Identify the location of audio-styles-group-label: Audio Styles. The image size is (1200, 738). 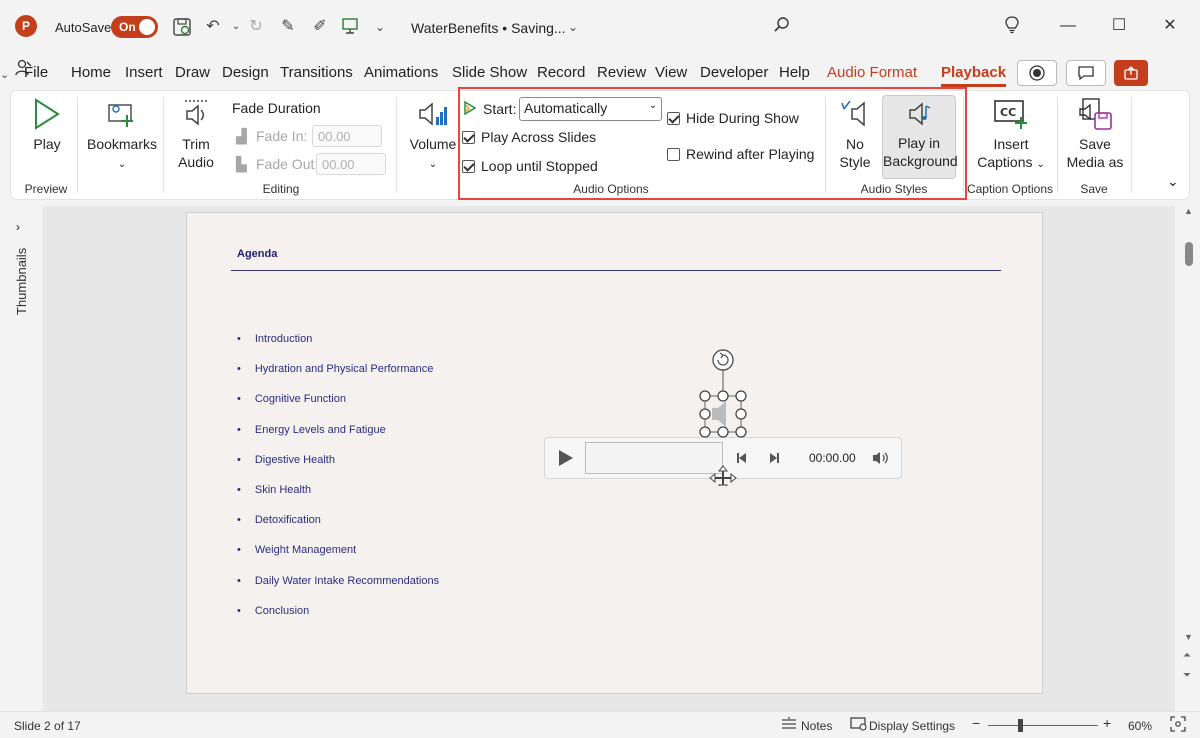
(894, 189).